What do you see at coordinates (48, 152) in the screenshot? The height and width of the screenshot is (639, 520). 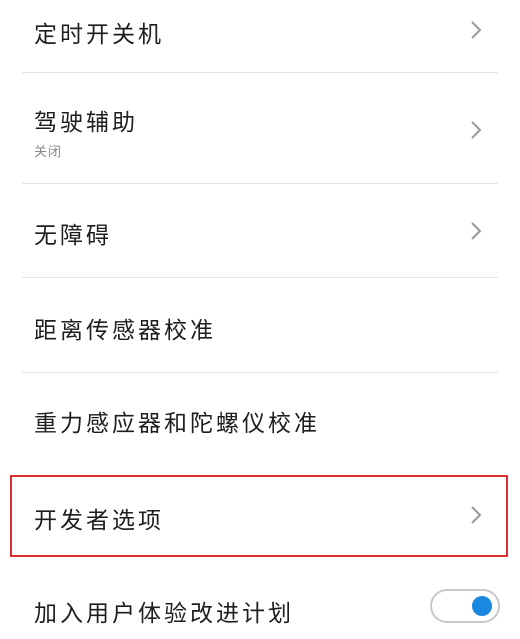 I see `settings-item-status: 关闭` at bounding box center [48, 152].